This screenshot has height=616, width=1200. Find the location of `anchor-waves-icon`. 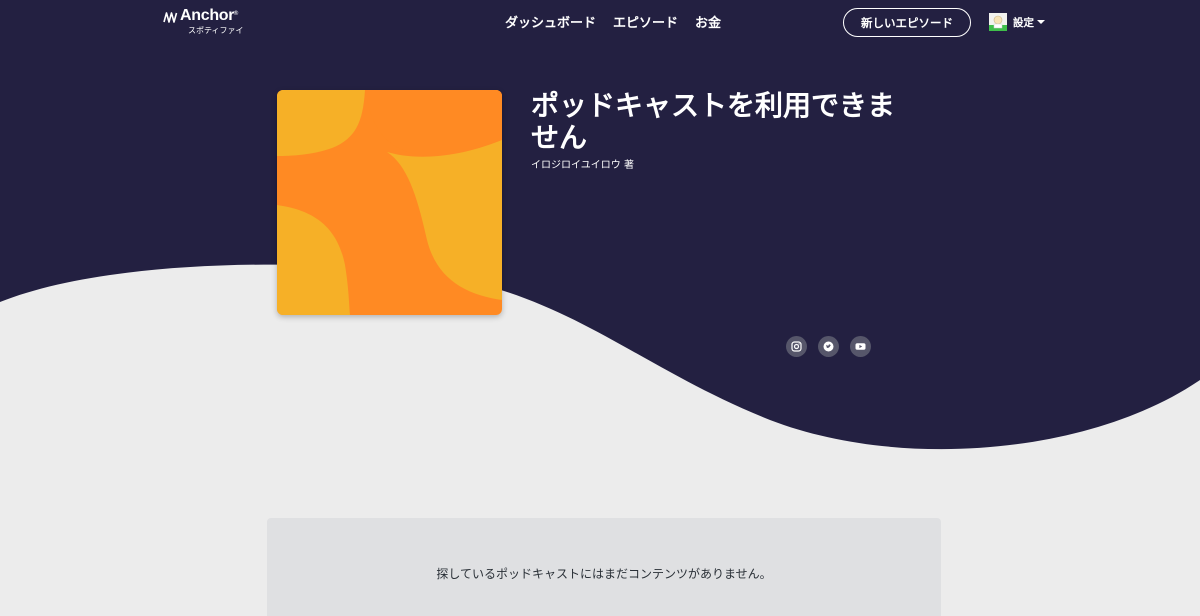

anchor-waves-icon is located at coordinates (170, 17).